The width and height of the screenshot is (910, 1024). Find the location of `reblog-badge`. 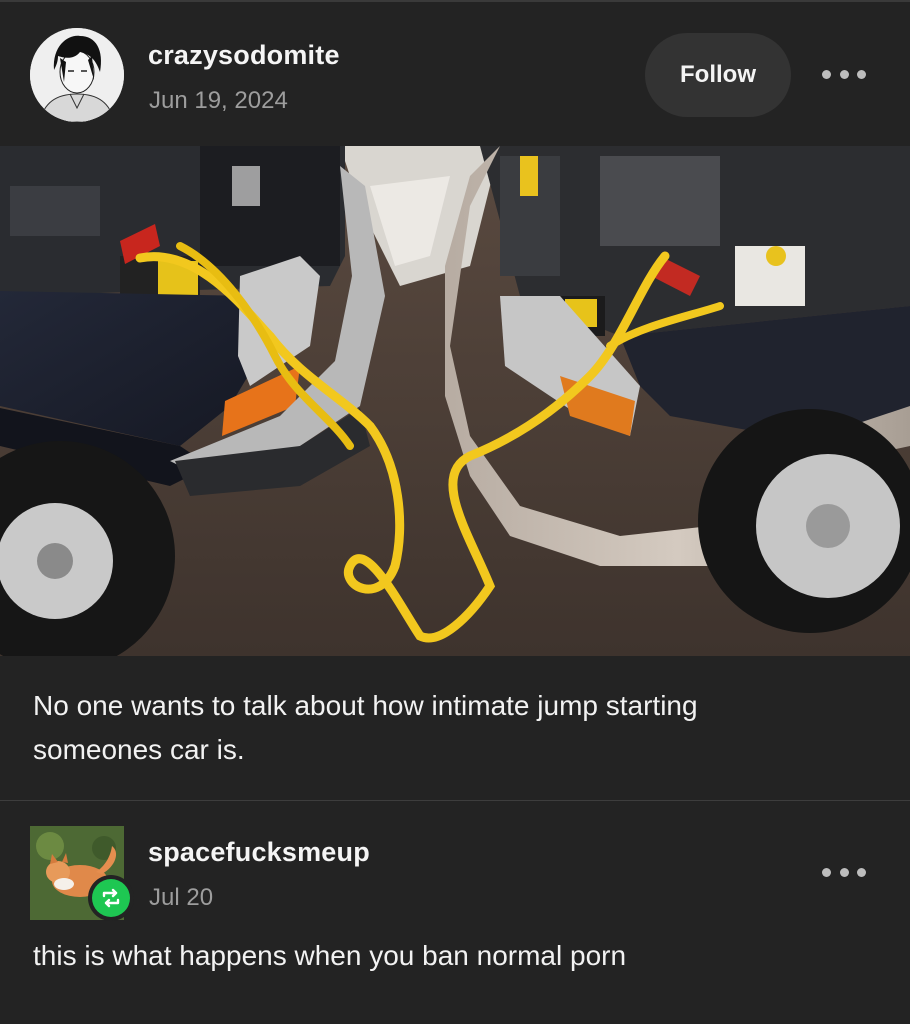

reblog-badge is located at coordinates (111, 898).